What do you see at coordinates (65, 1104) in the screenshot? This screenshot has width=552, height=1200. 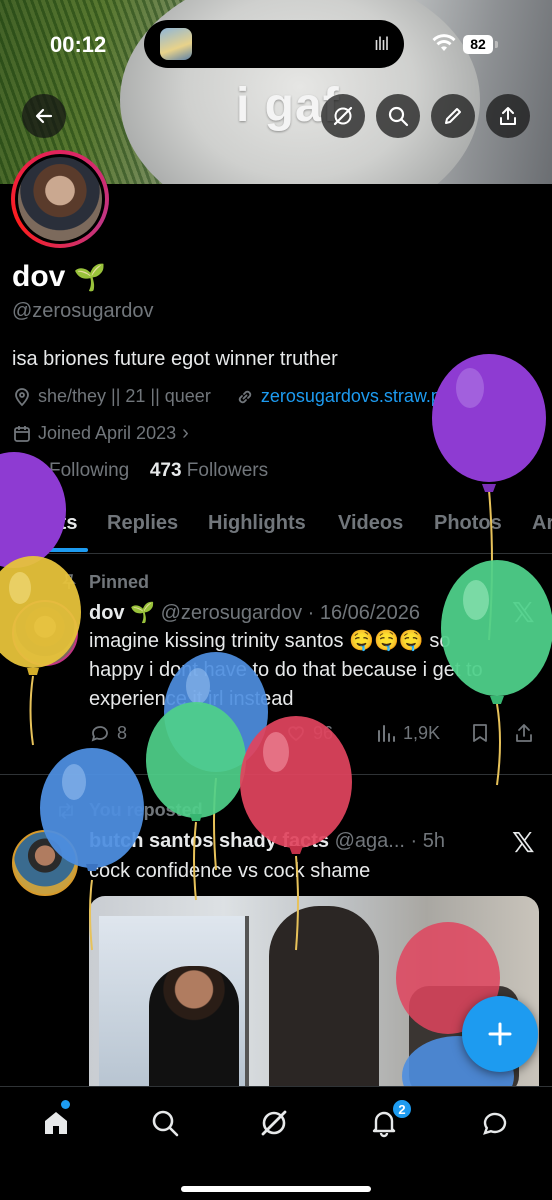 I see `home-unread-dot` at bounding box center [65, 1104].